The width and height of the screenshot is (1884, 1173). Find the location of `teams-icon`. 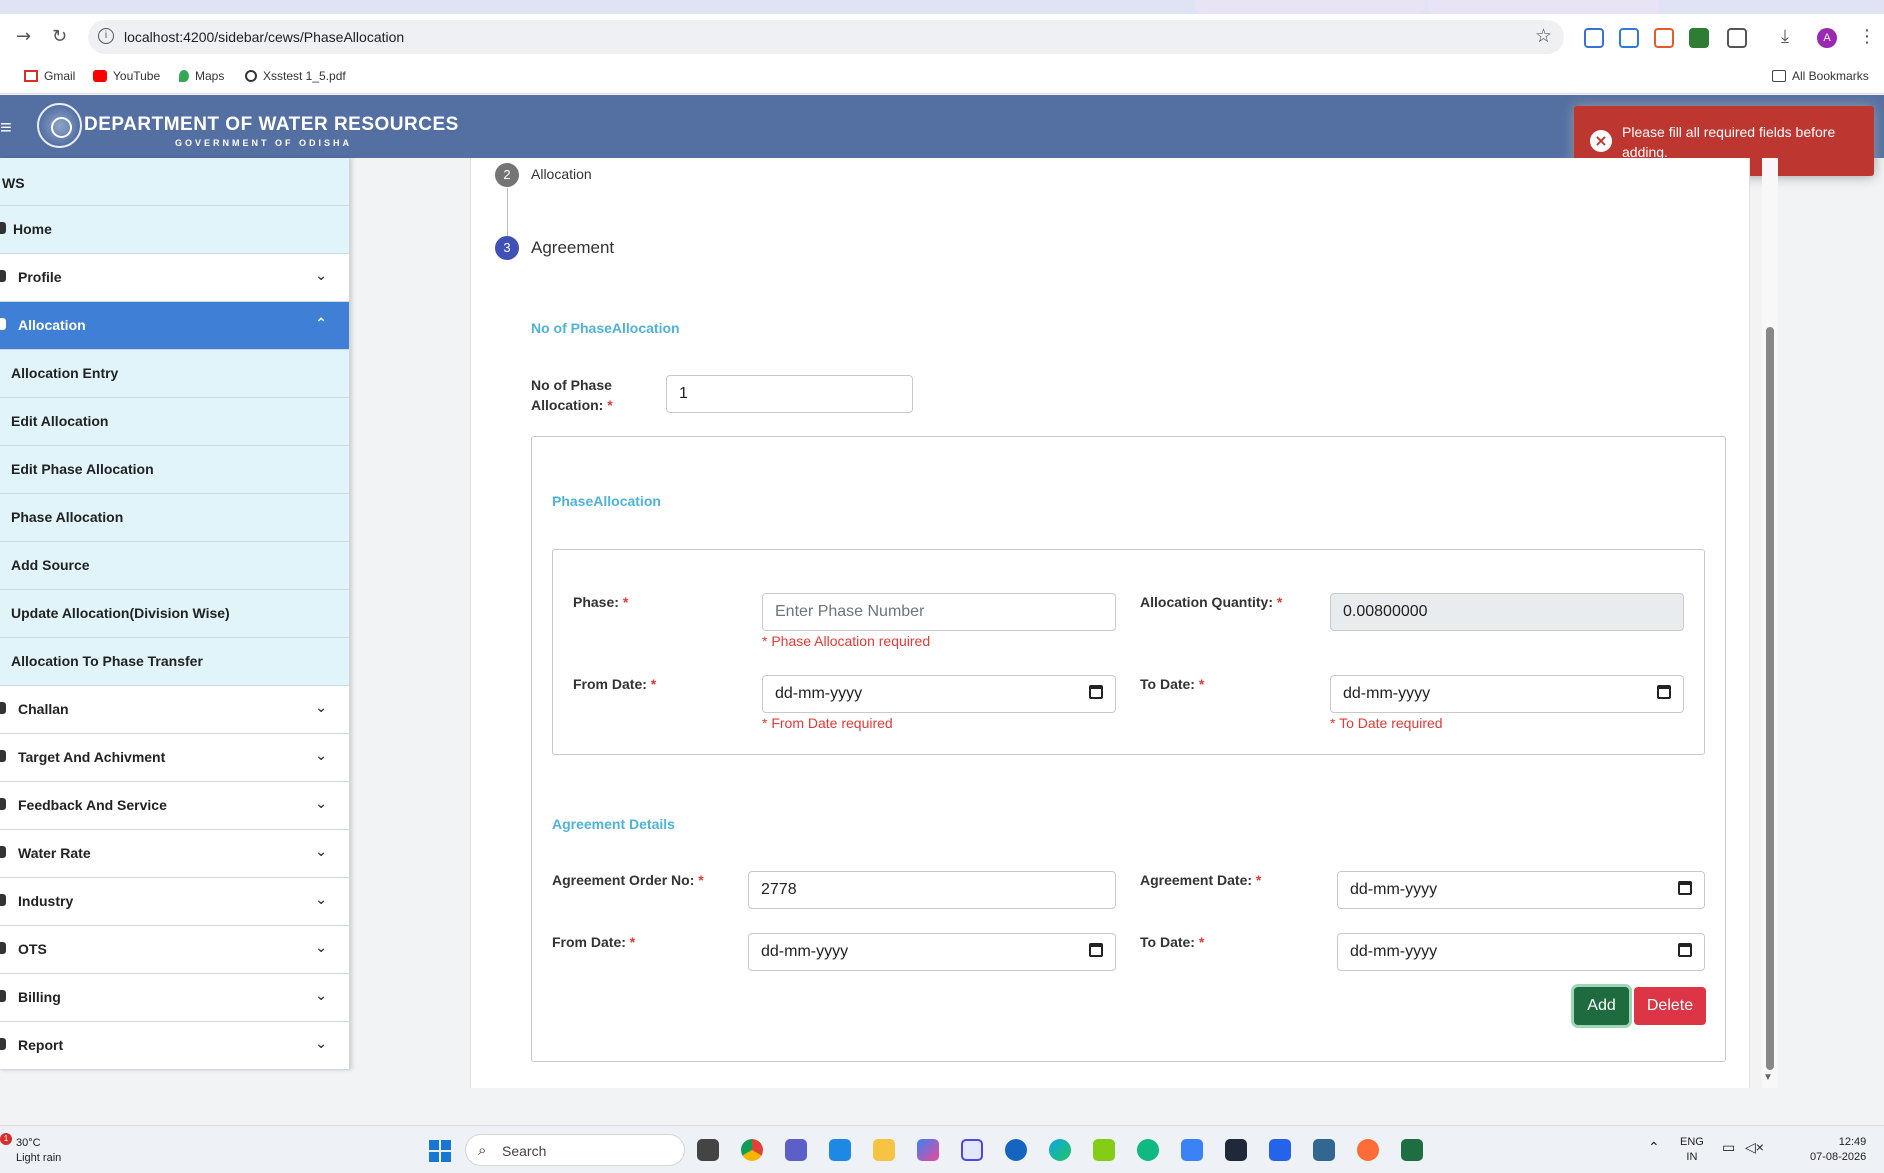

teams-icon is located at coordinates (796, 1150).